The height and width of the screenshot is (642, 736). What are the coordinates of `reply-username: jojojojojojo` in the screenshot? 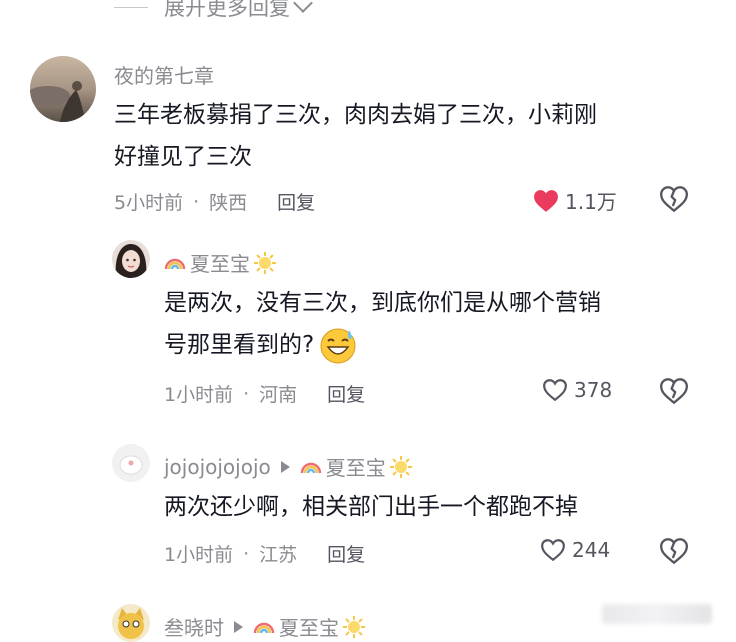 It's located at (217, 466).